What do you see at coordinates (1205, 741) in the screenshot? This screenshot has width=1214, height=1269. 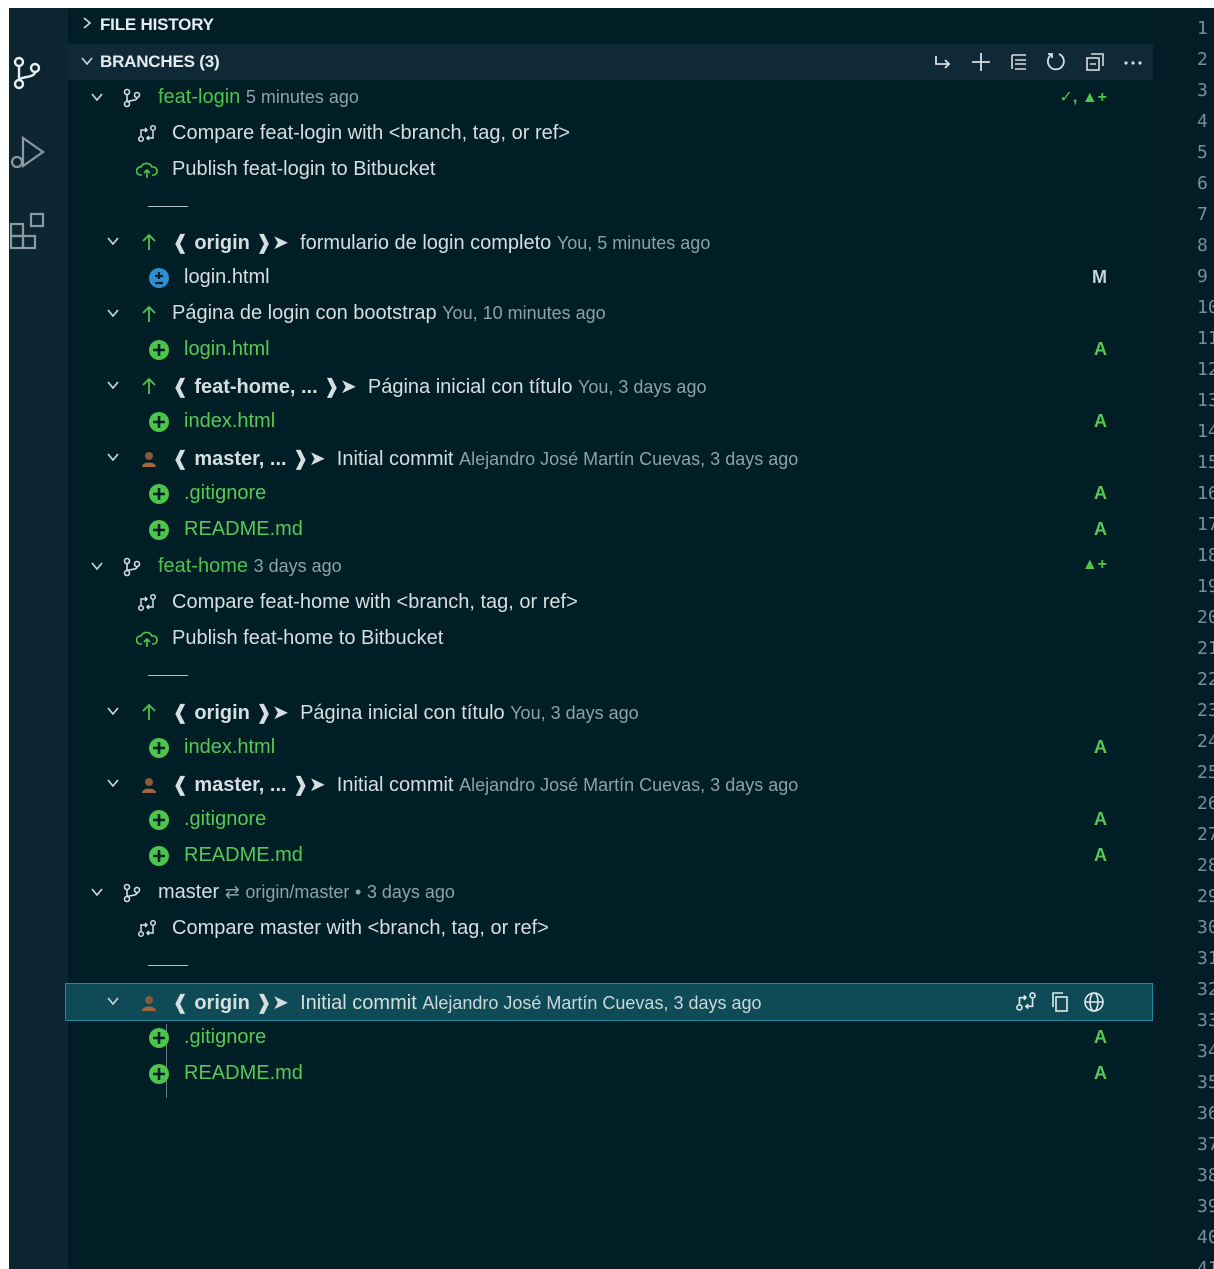 I see `line-number: 24` at bounding box center [1205, 741].